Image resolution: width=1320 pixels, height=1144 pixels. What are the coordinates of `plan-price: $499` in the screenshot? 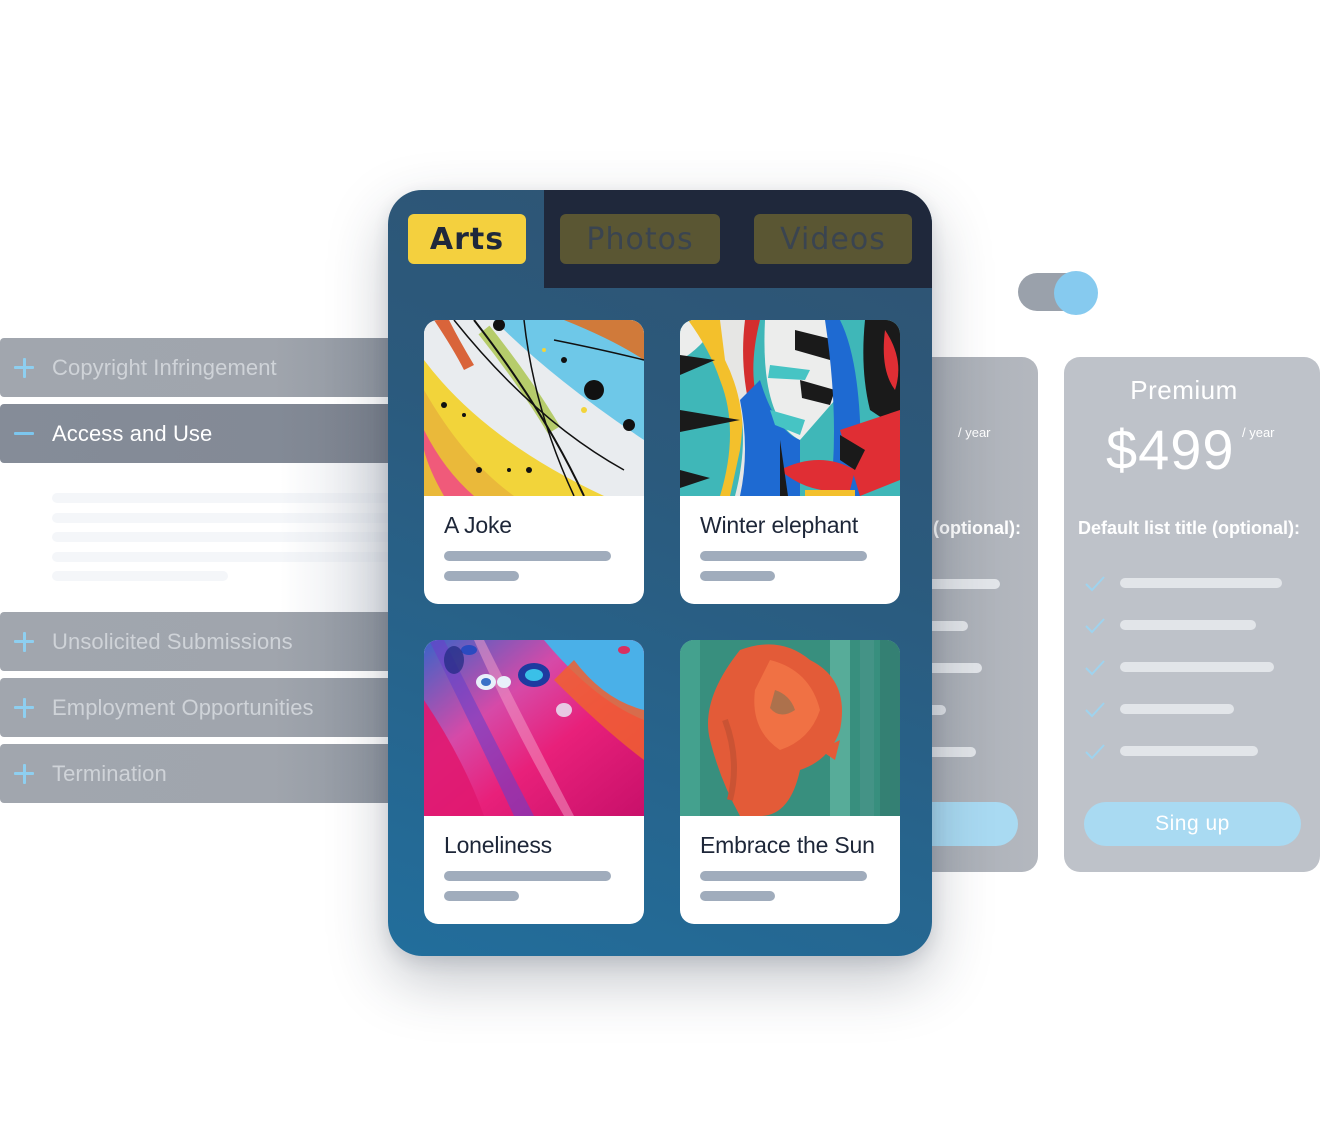 It's located at (1170, 449).